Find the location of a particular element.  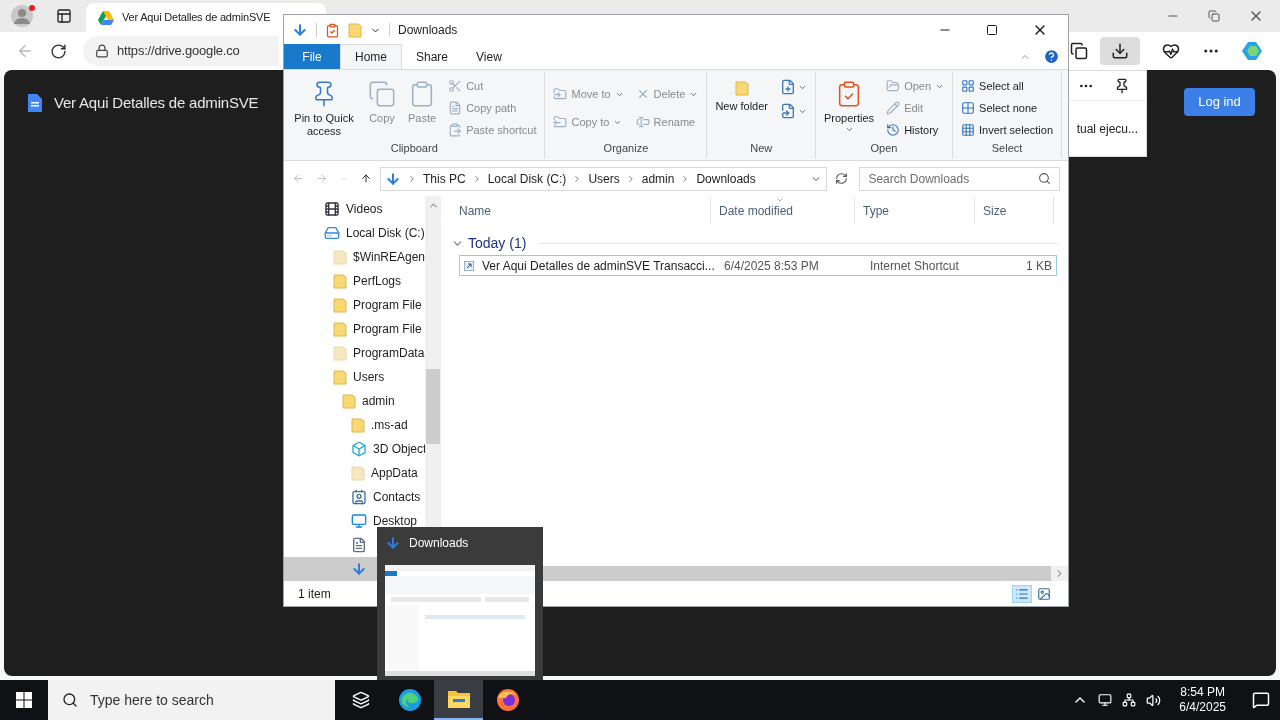

button-label: Pin to Quick access is located at coordinates (324, 125).